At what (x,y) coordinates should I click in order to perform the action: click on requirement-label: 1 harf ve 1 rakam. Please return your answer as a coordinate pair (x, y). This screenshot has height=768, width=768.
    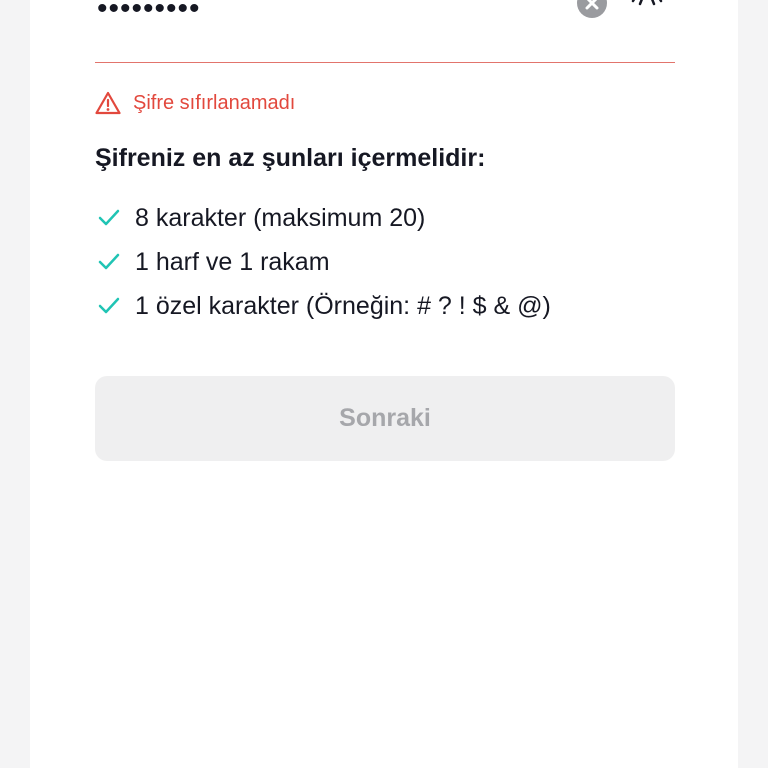
    Looking at the image, I should click on (232, 261).